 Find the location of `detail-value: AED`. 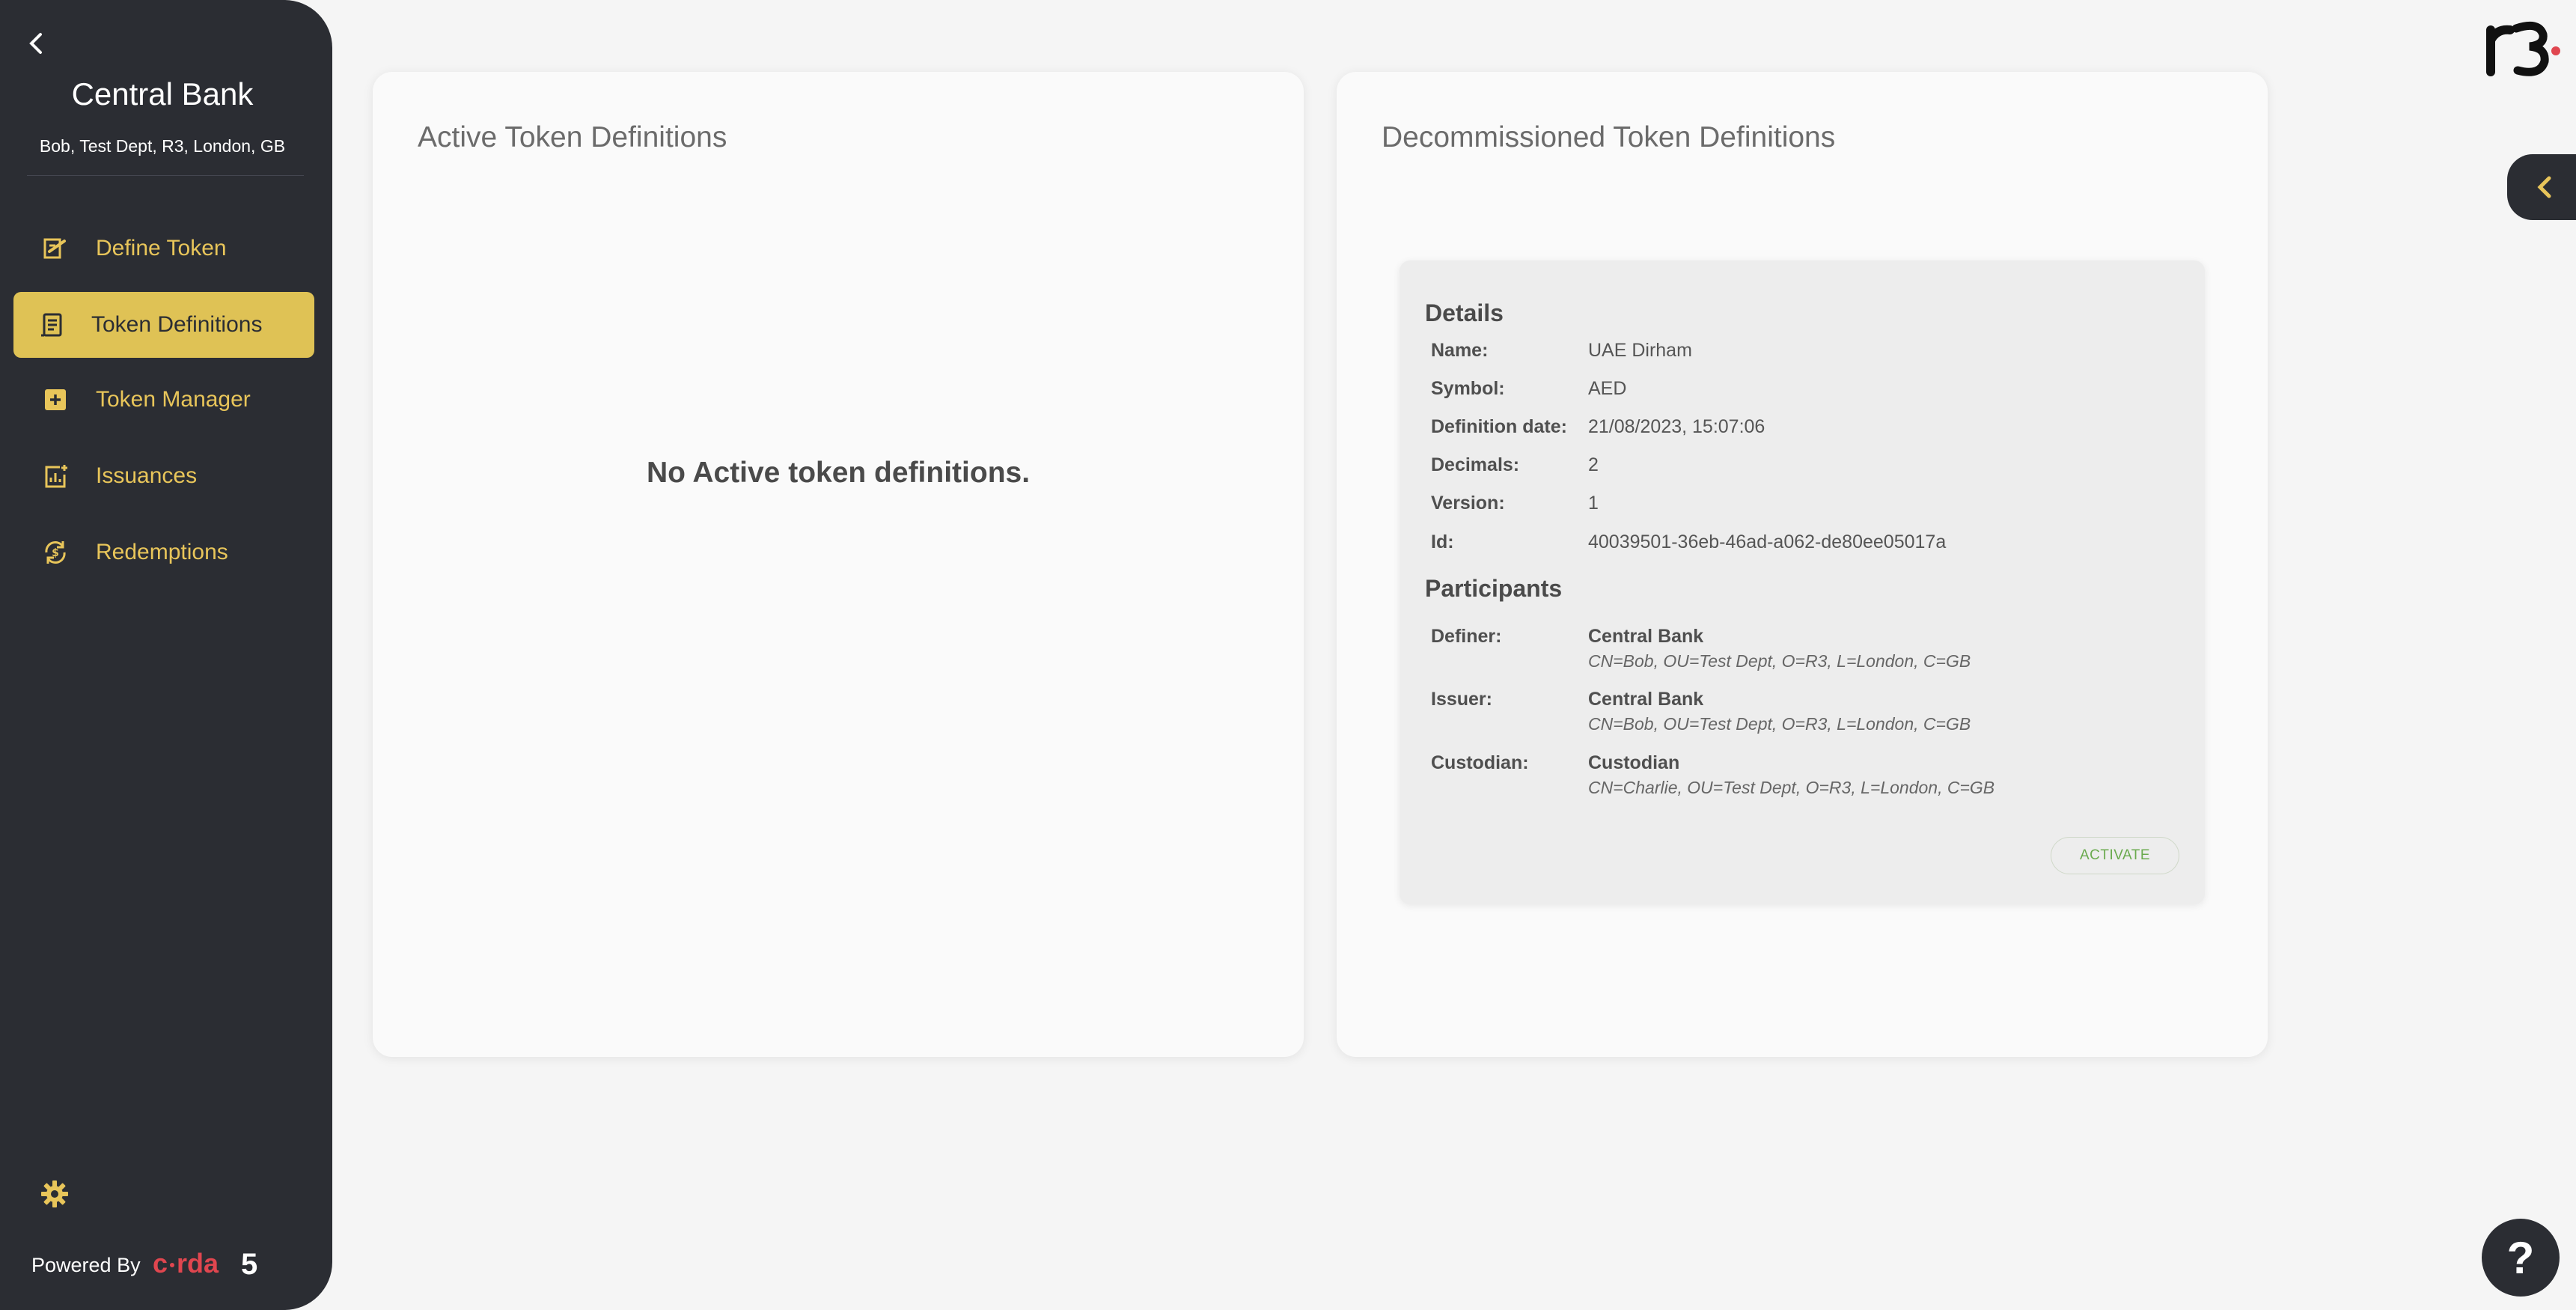

detail-value: AED is located at coordinates (1608, 388).